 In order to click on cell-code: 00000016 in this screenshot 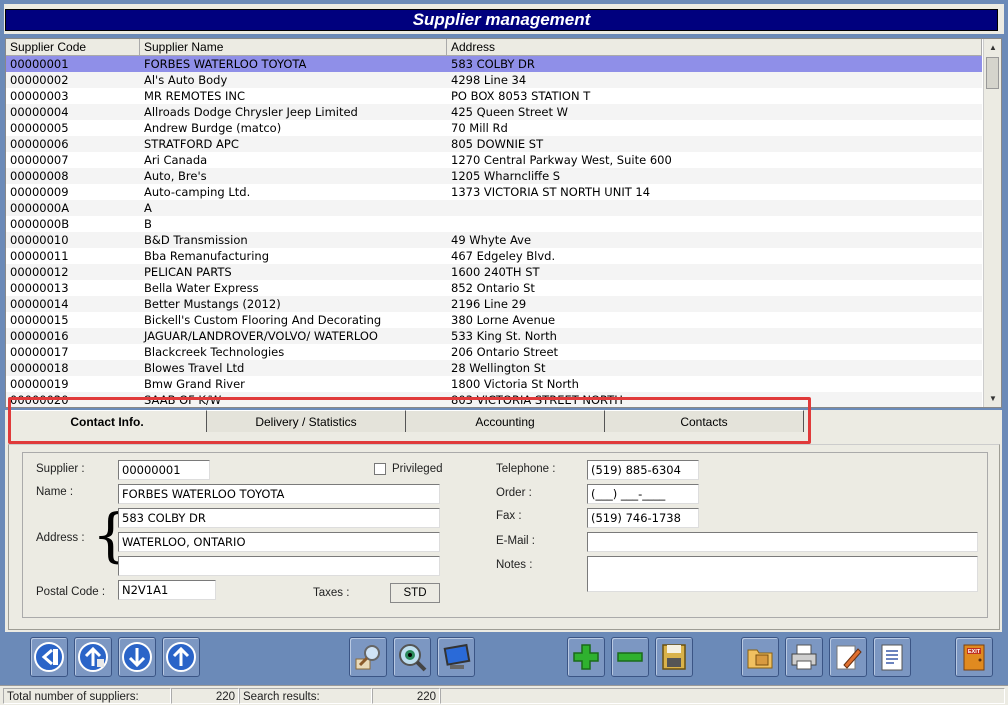, I will do `click(39, 336)`.